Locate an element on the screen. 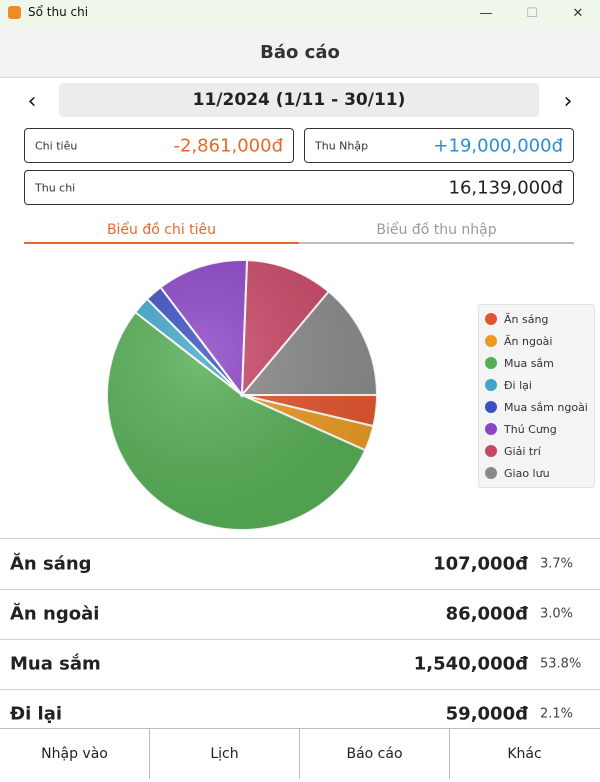 This screenshot has height=782, width=600. legend-item: Mua sắm is located at coordinates (519, 363).